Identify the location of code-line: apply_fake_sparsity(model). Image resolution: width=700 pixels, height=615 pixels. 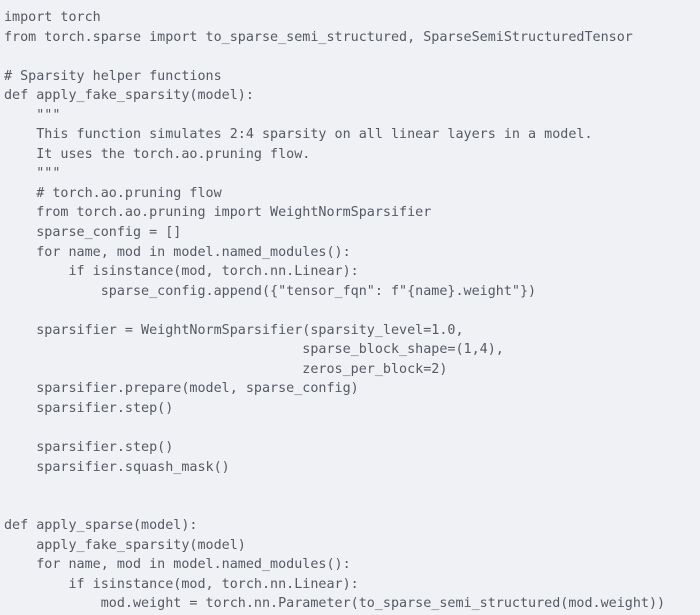
(125, 545).